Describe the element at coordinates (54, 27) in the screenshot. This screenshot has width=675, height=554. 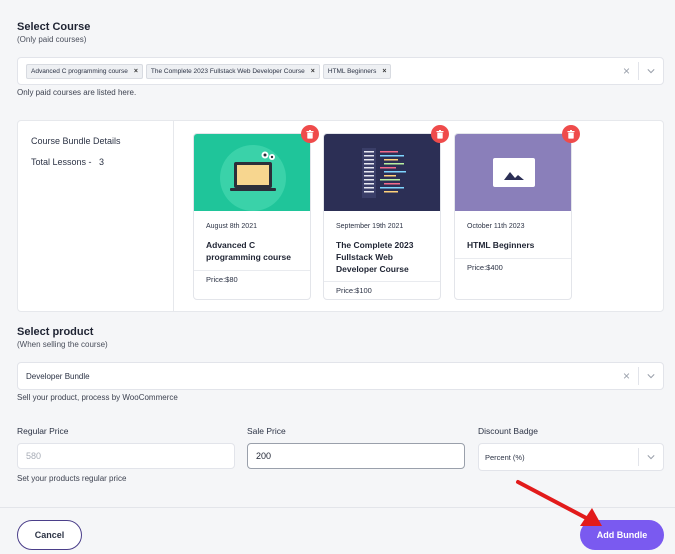
I see `select-course-title: Select Course` at that location.